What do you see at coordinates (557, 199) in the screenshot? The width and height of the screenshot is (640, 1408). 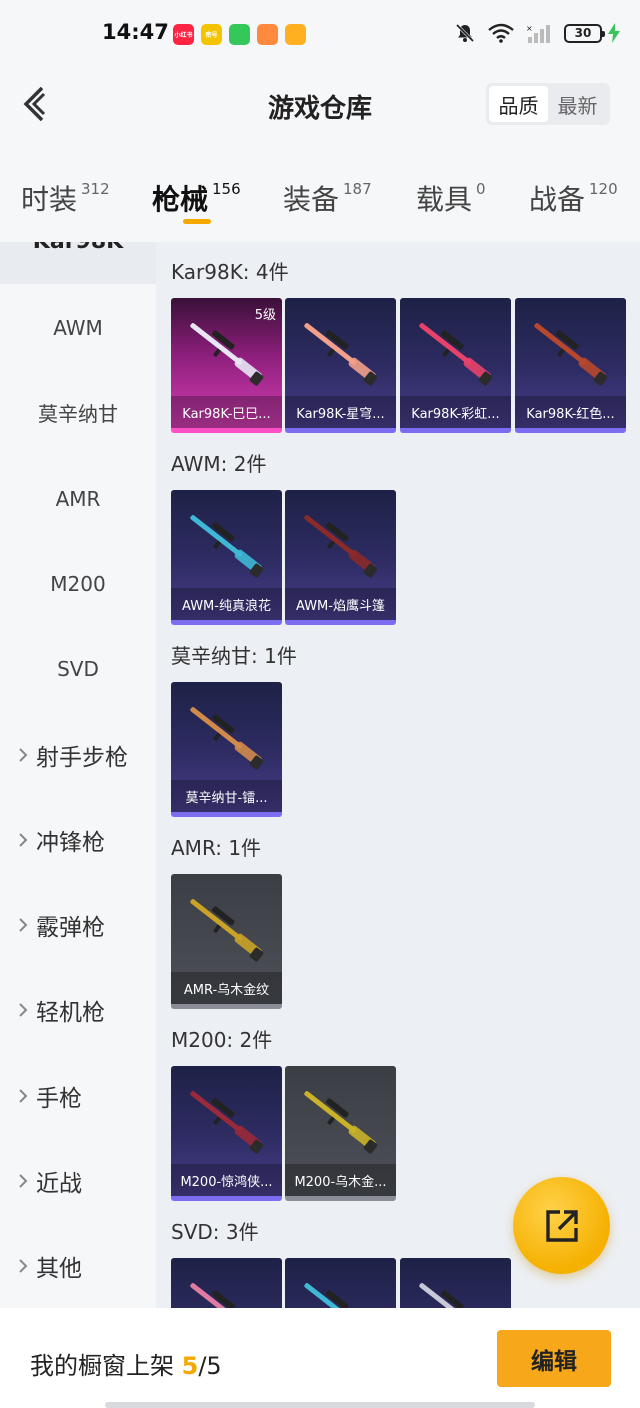 I see `tab-label: 战备` at bounding box center [557, 199].